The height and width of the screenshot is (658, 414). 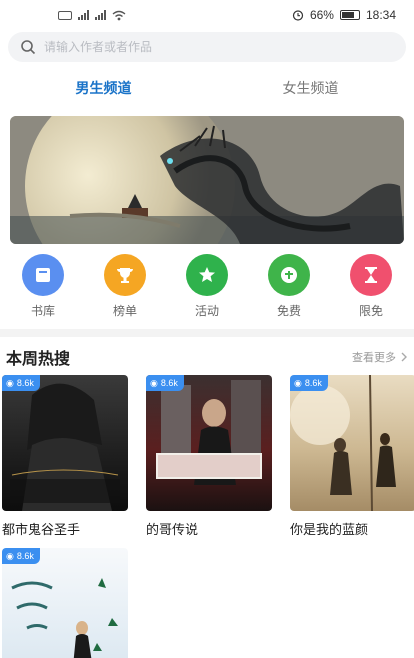 What do you see at coordinates (288, 311) in the screenshot?
I see `category-label: 免费` at bounding box center [288, 311].